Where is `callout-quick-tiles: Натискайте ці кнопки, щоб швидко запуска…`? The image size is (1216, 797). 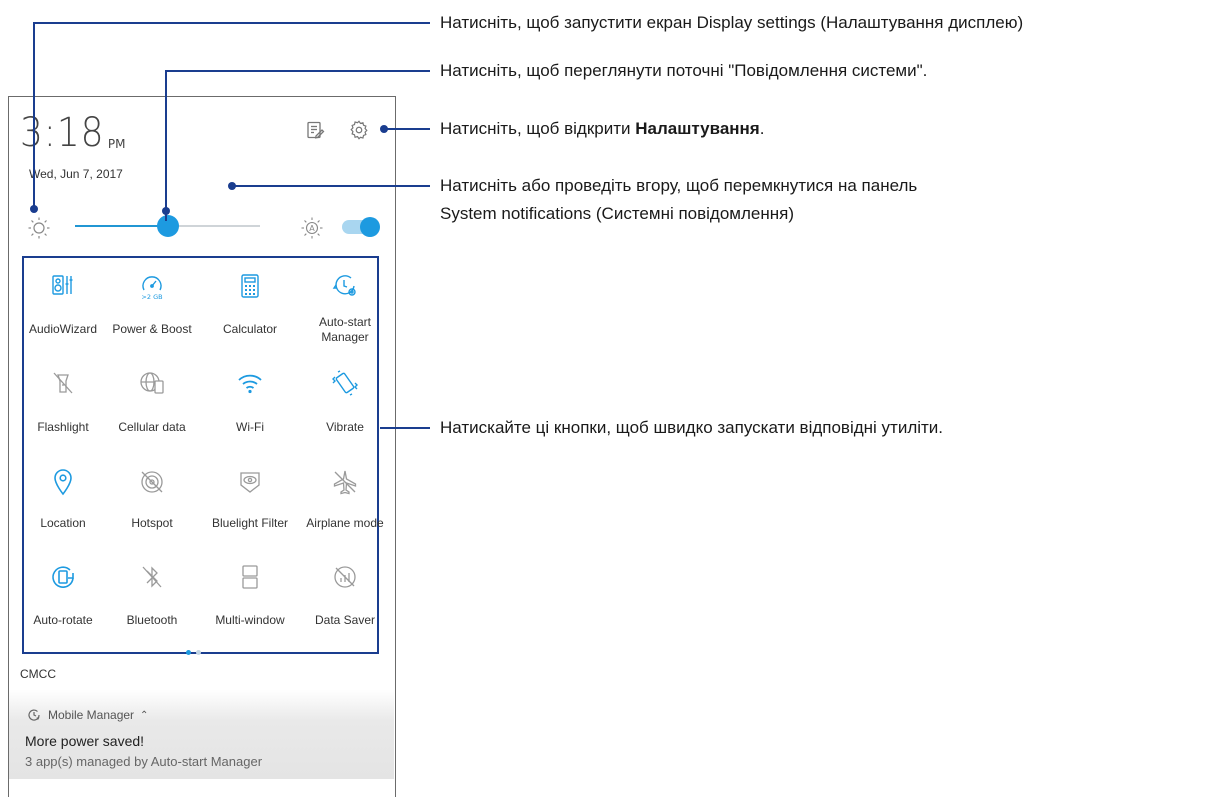 callout-quick-tiles: Натискайте ці кнопки, щоб швидко запуска… is located at coordinates (692, 427).